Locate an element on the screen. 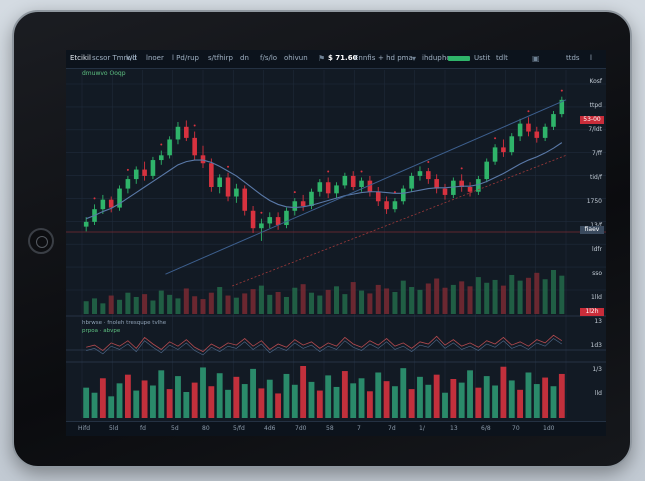 The image size is (645, 481). toolbar-item-tools: tdlt is located at coordinates (502, 58).